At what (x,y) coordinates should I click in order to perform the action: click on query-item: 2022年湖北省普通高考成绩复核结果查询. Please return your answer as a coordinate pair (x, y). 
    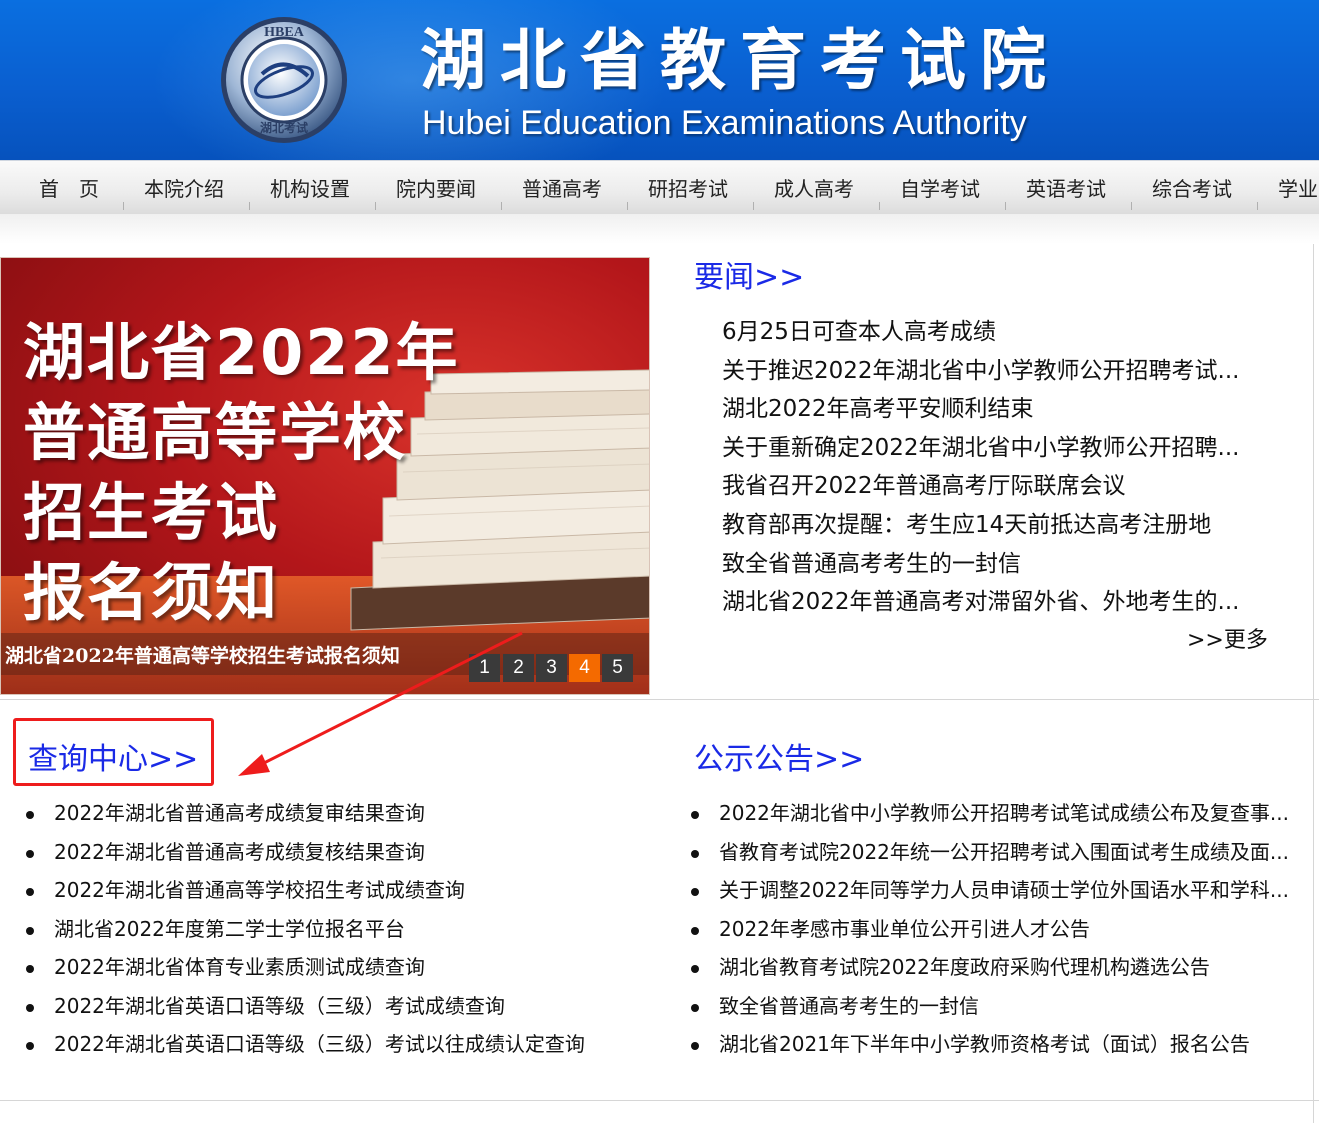
    Looking at the image, I should click on (346, 852).